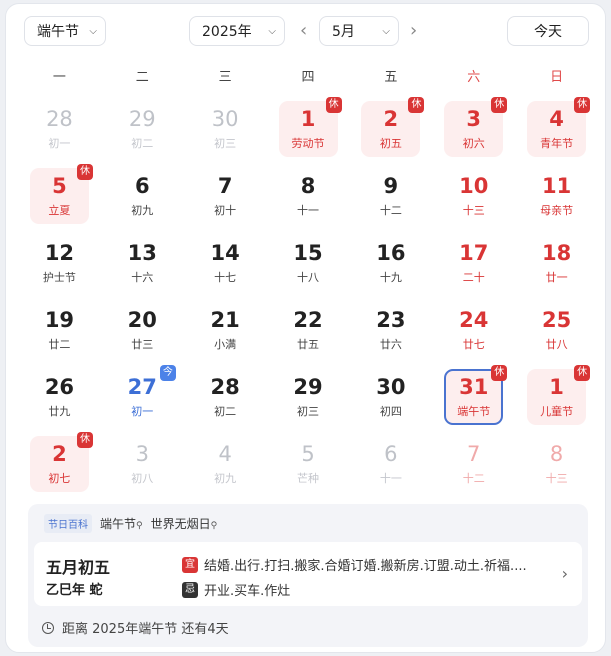 This screenshot has height=656, width=611. What do you see at coordinates (225, 210) in the screenshot?
I see `lunar-day-label: 初十` at bounding box center [225, 210].